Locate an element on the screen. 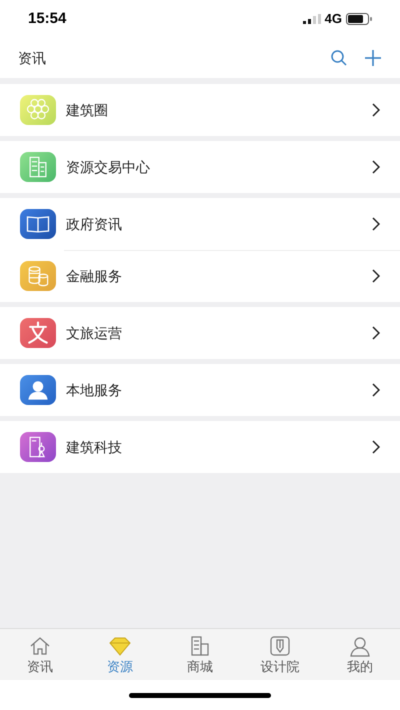 The height and width of the screenshot is (710, 400). menu-label: 本地服务 is located at coordinates (94, 390).